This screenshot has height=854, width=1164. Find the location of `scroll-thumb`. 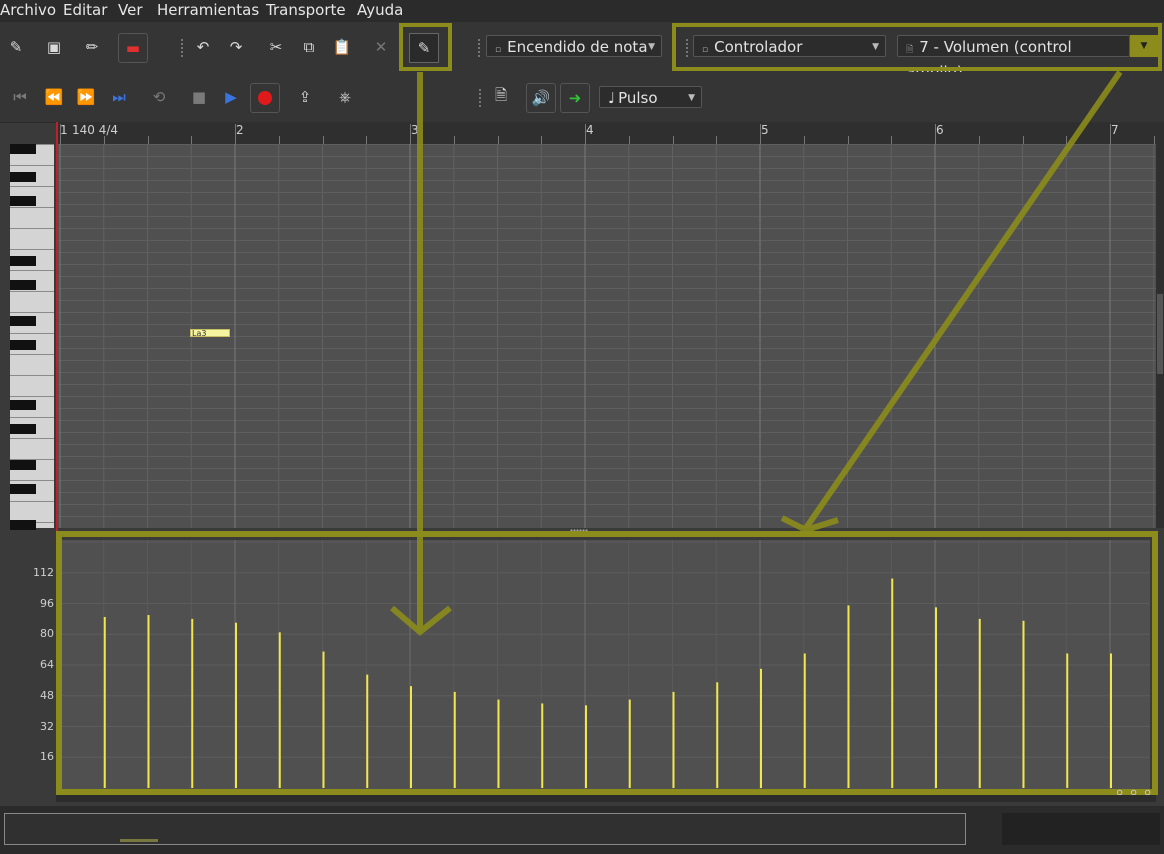

scroll-thumb is located at coordinates (1160, 334).